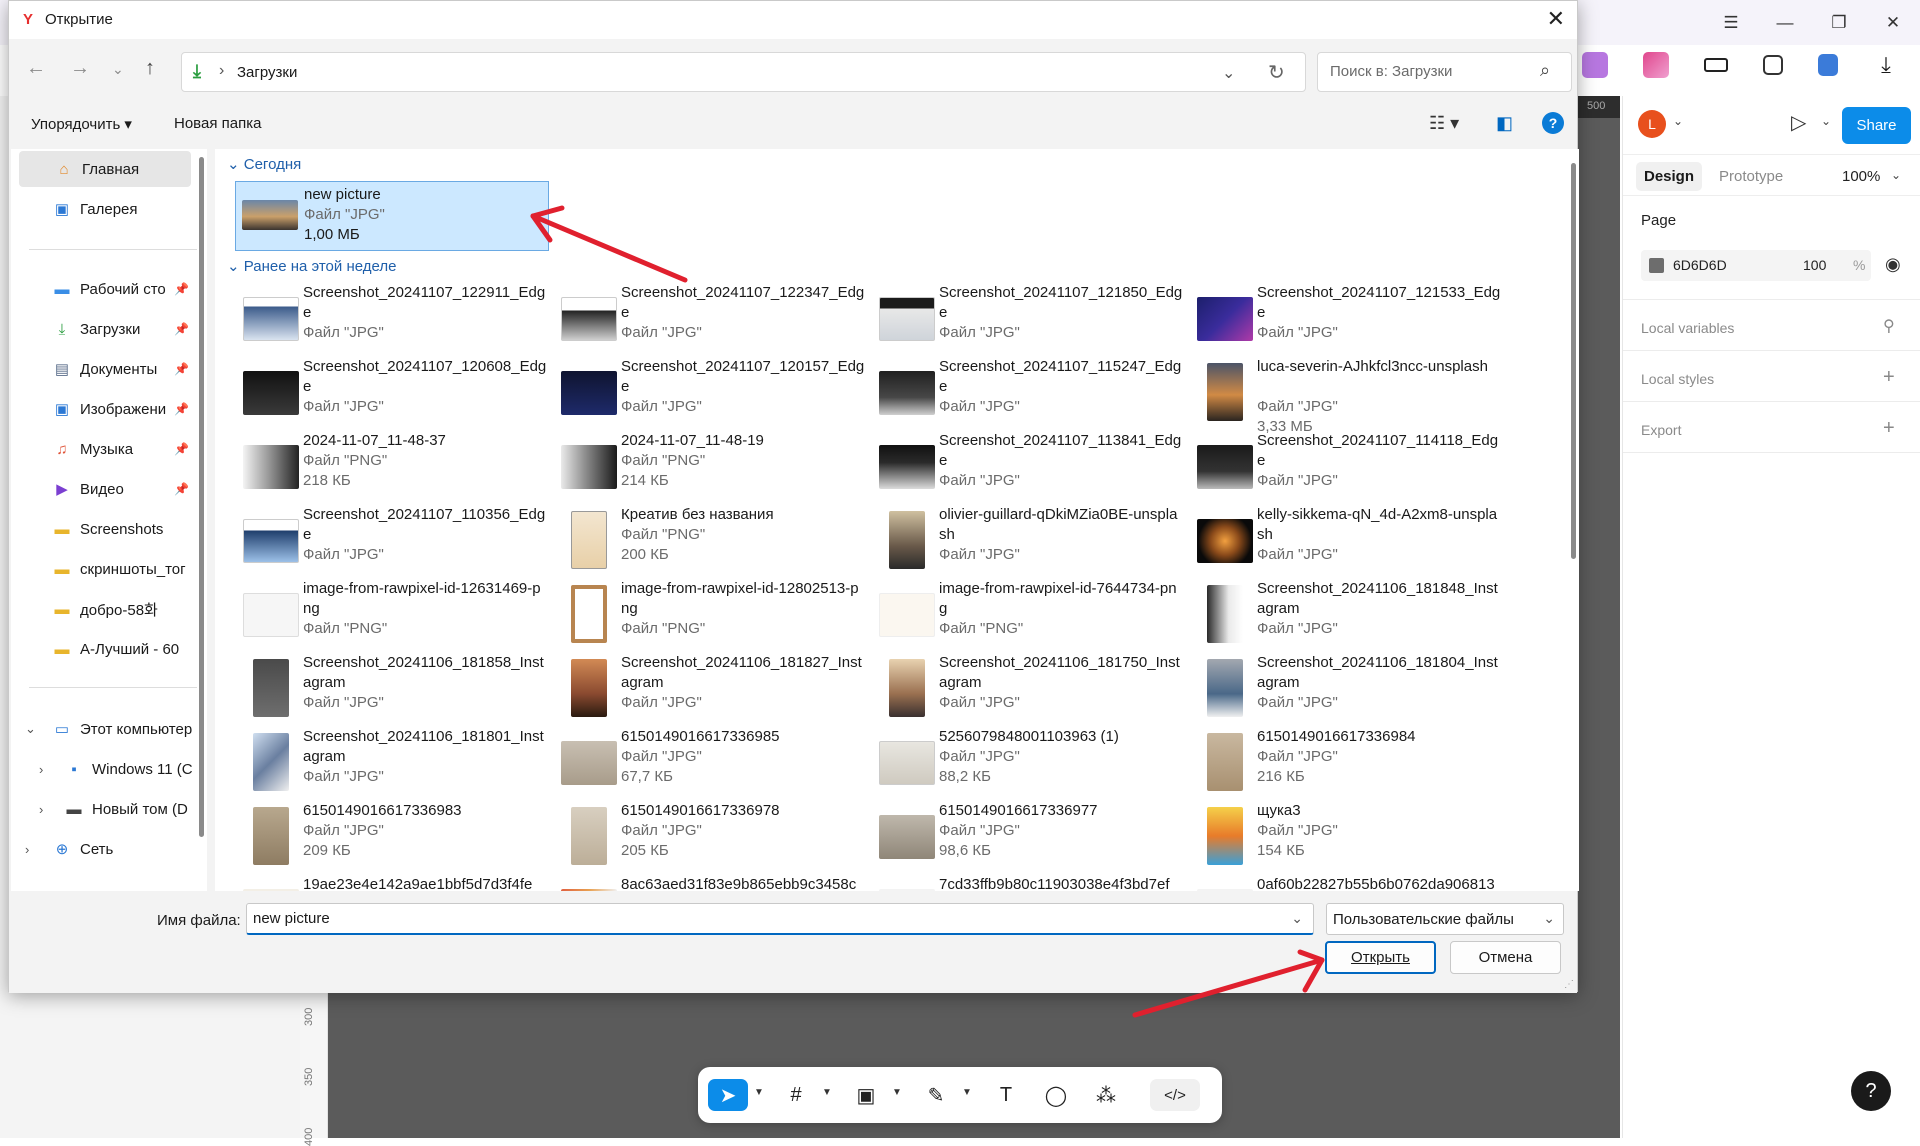 This screenshot has height=1146, width=1920. Describe the element at coordinates (118, 69) in the screenshot. I see `recent-locations-icon: ⌄` at that location.